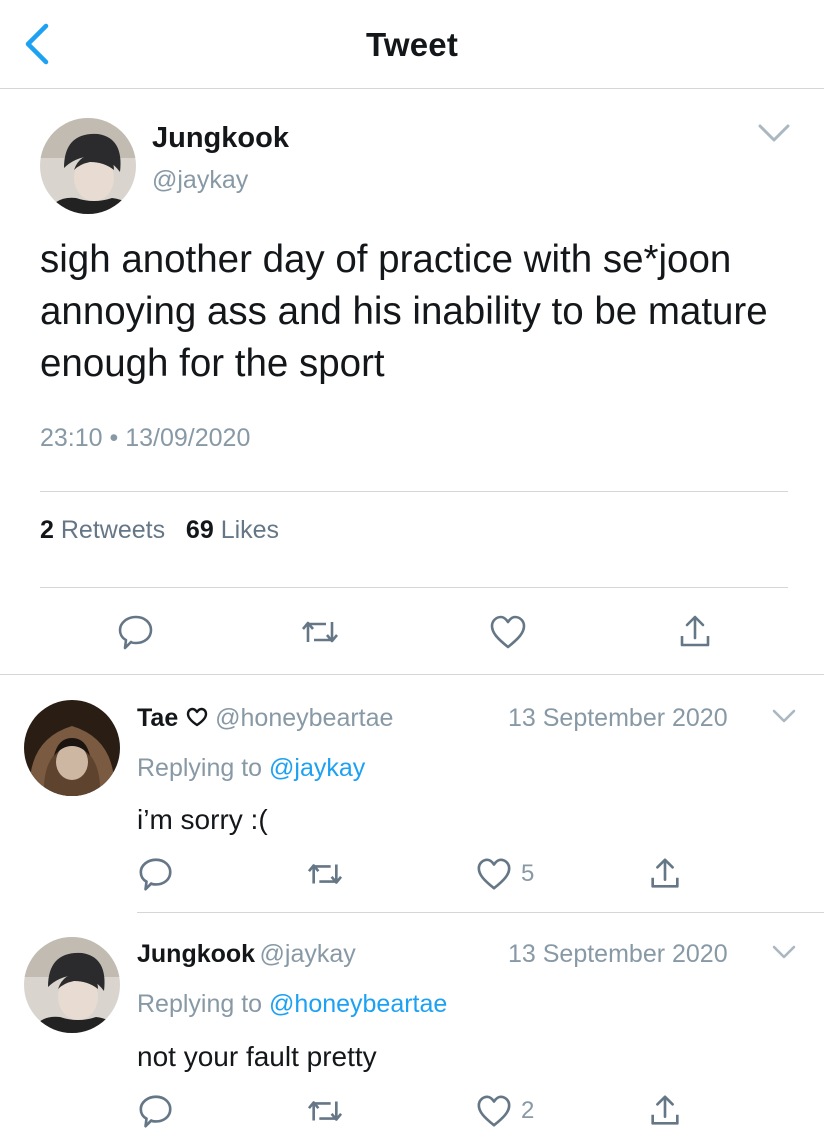 Image resolution: width=824 pixels, height=1143 pixels. Describe the element at coordinates (250, 530) in the screenshot. I see `likes-label: Likes` at that location.